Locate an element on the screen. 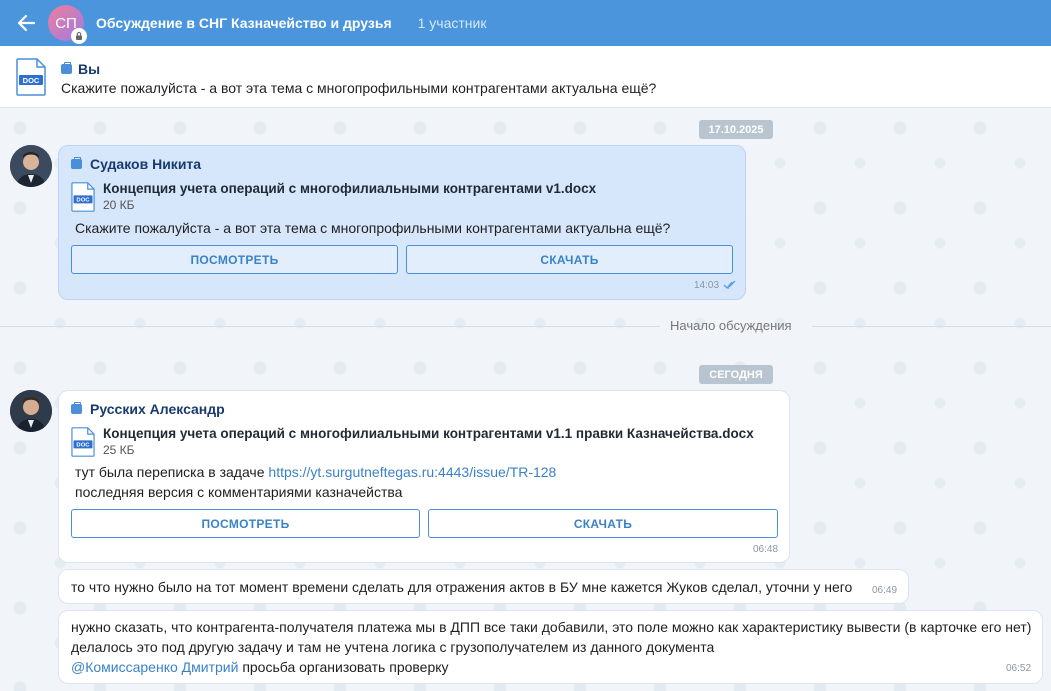 The height and width of the screenshot is (691, 1051). file-size: 20 КБ is located at coordinates (119, 205).